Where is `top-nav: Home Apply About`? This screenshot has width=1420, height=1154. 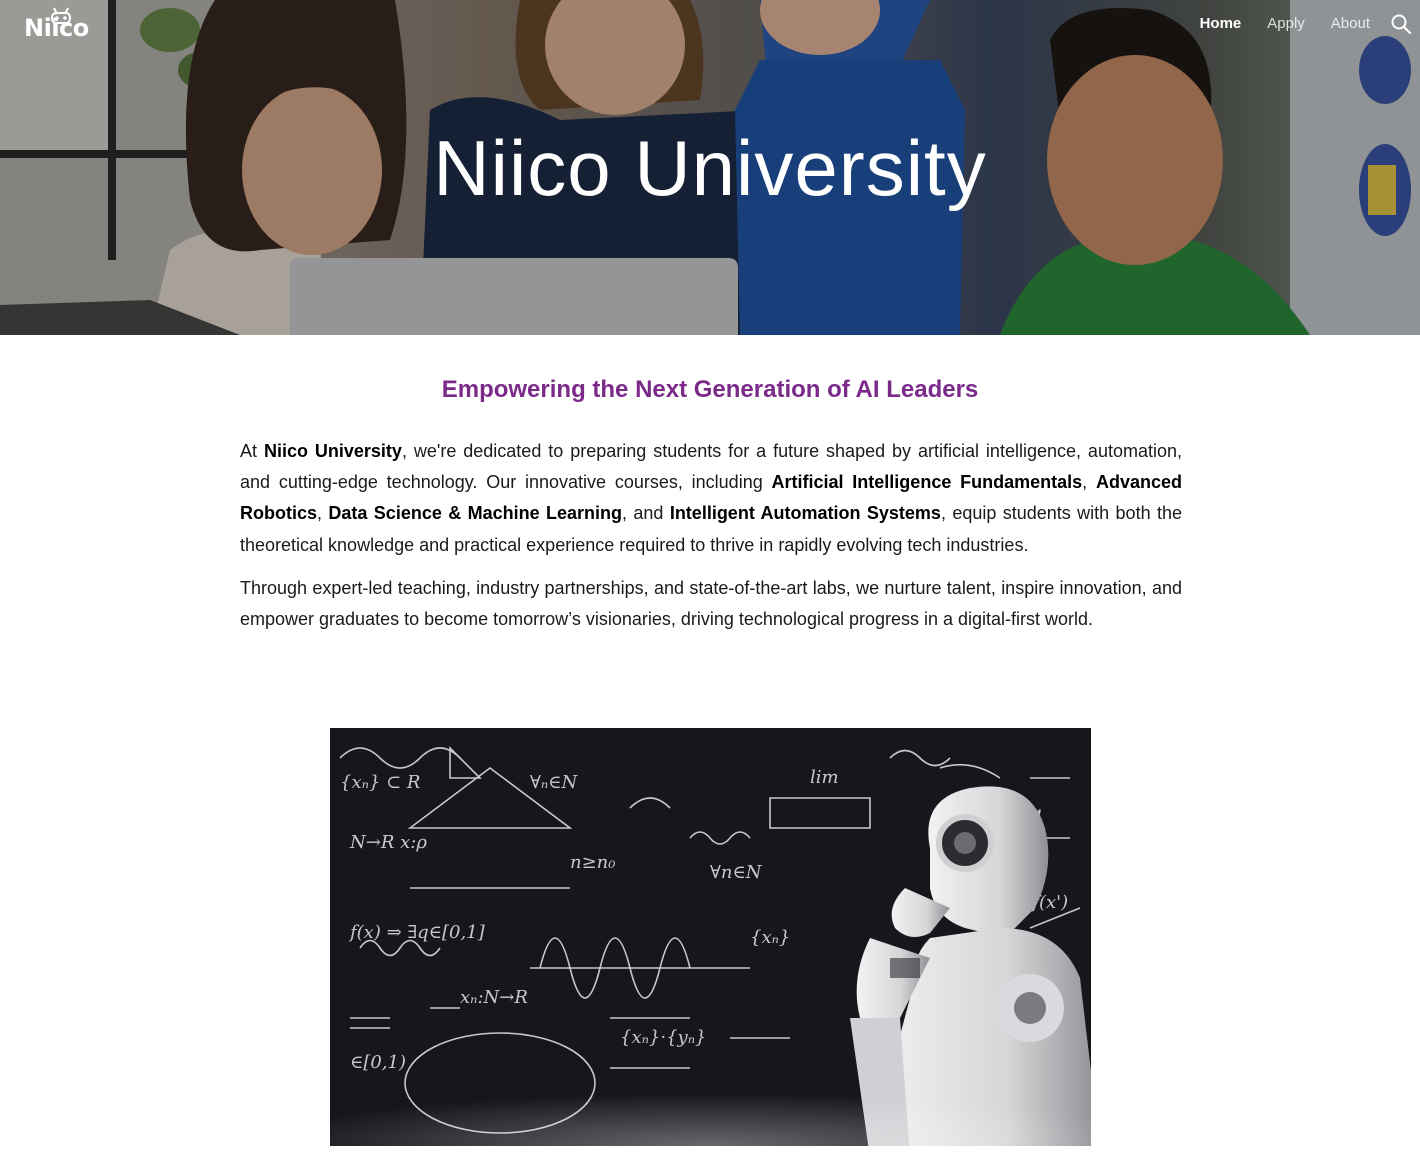 top-nav: Home Apply About is located at coordinates (1293, 24).